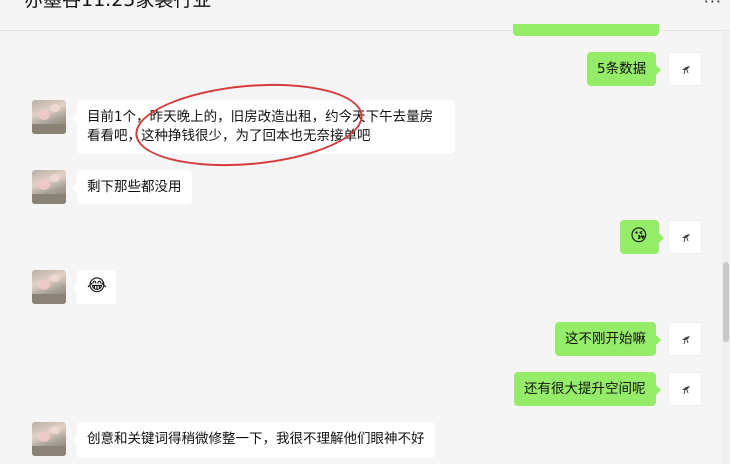 The width and height of the screenshot is (730, 464). I want to click on message-bubble-outgoing: 5条数据, so click(624, 69).